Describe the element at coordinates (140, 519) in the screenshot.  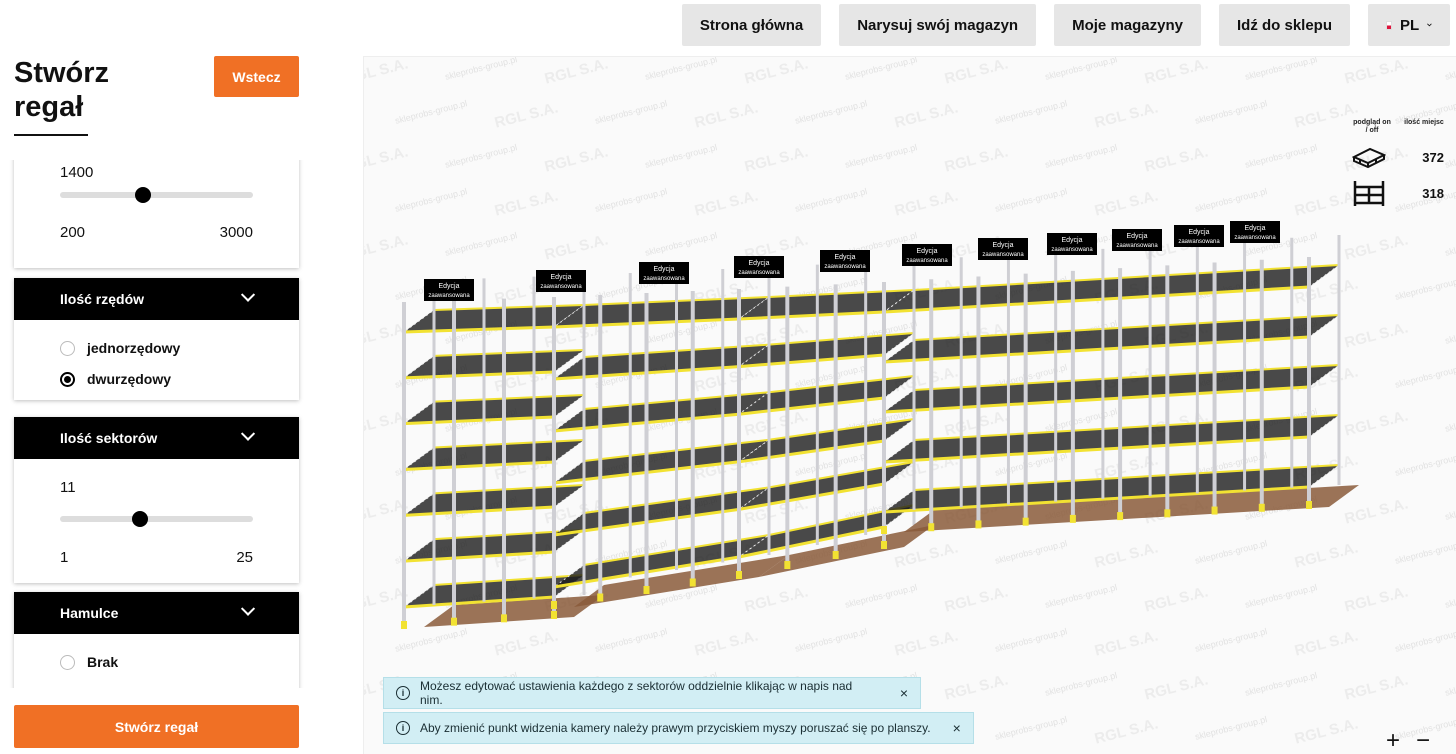
I see `sectors-slider-thumb` at that location.